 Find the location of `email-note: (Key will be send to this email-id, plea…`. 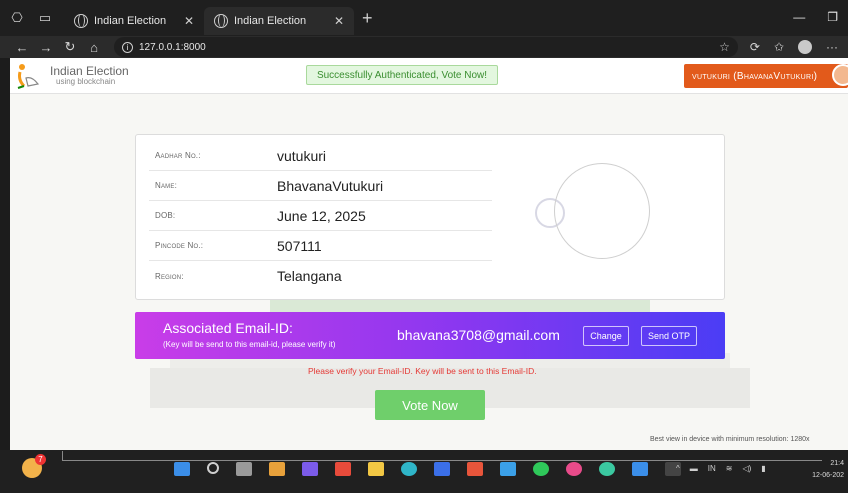

email-note: (Key will be send to this email-id, plea… is located at coordinates (249, 344).